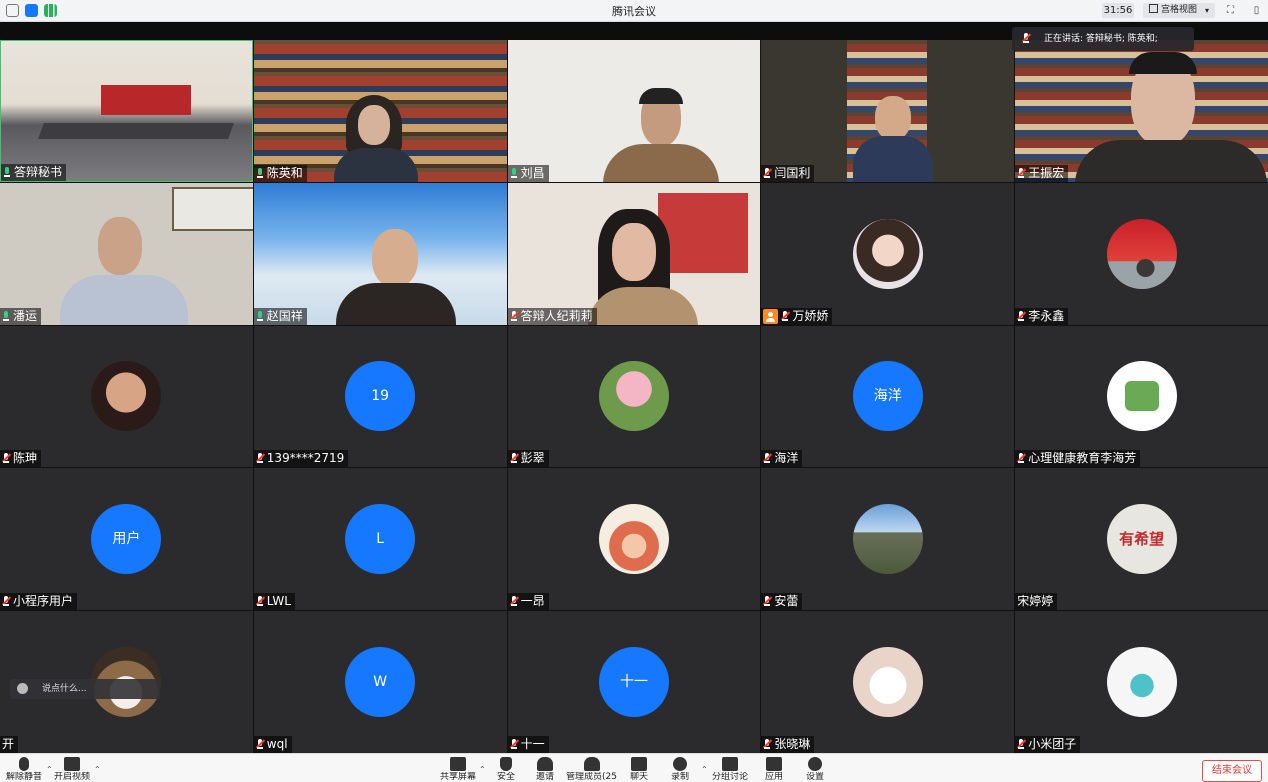 The width and height of the screenshot is (1268, 782). Describe the element at coordinates (774, 769) in the screenshot. I see `apps-button: 应用` at that location.